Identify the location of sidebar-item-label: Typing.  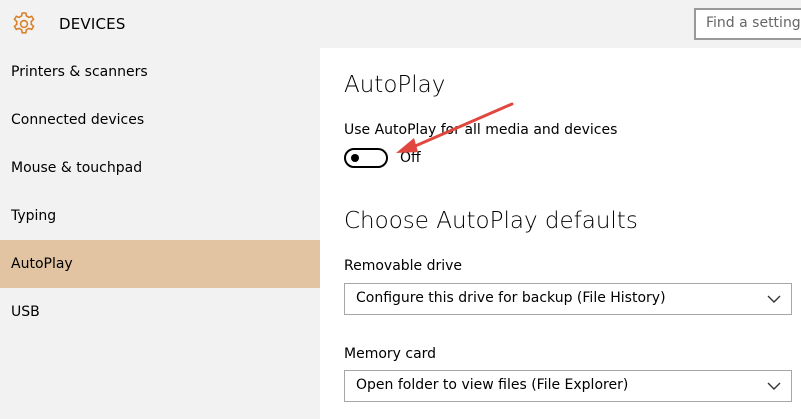
(34, 216).